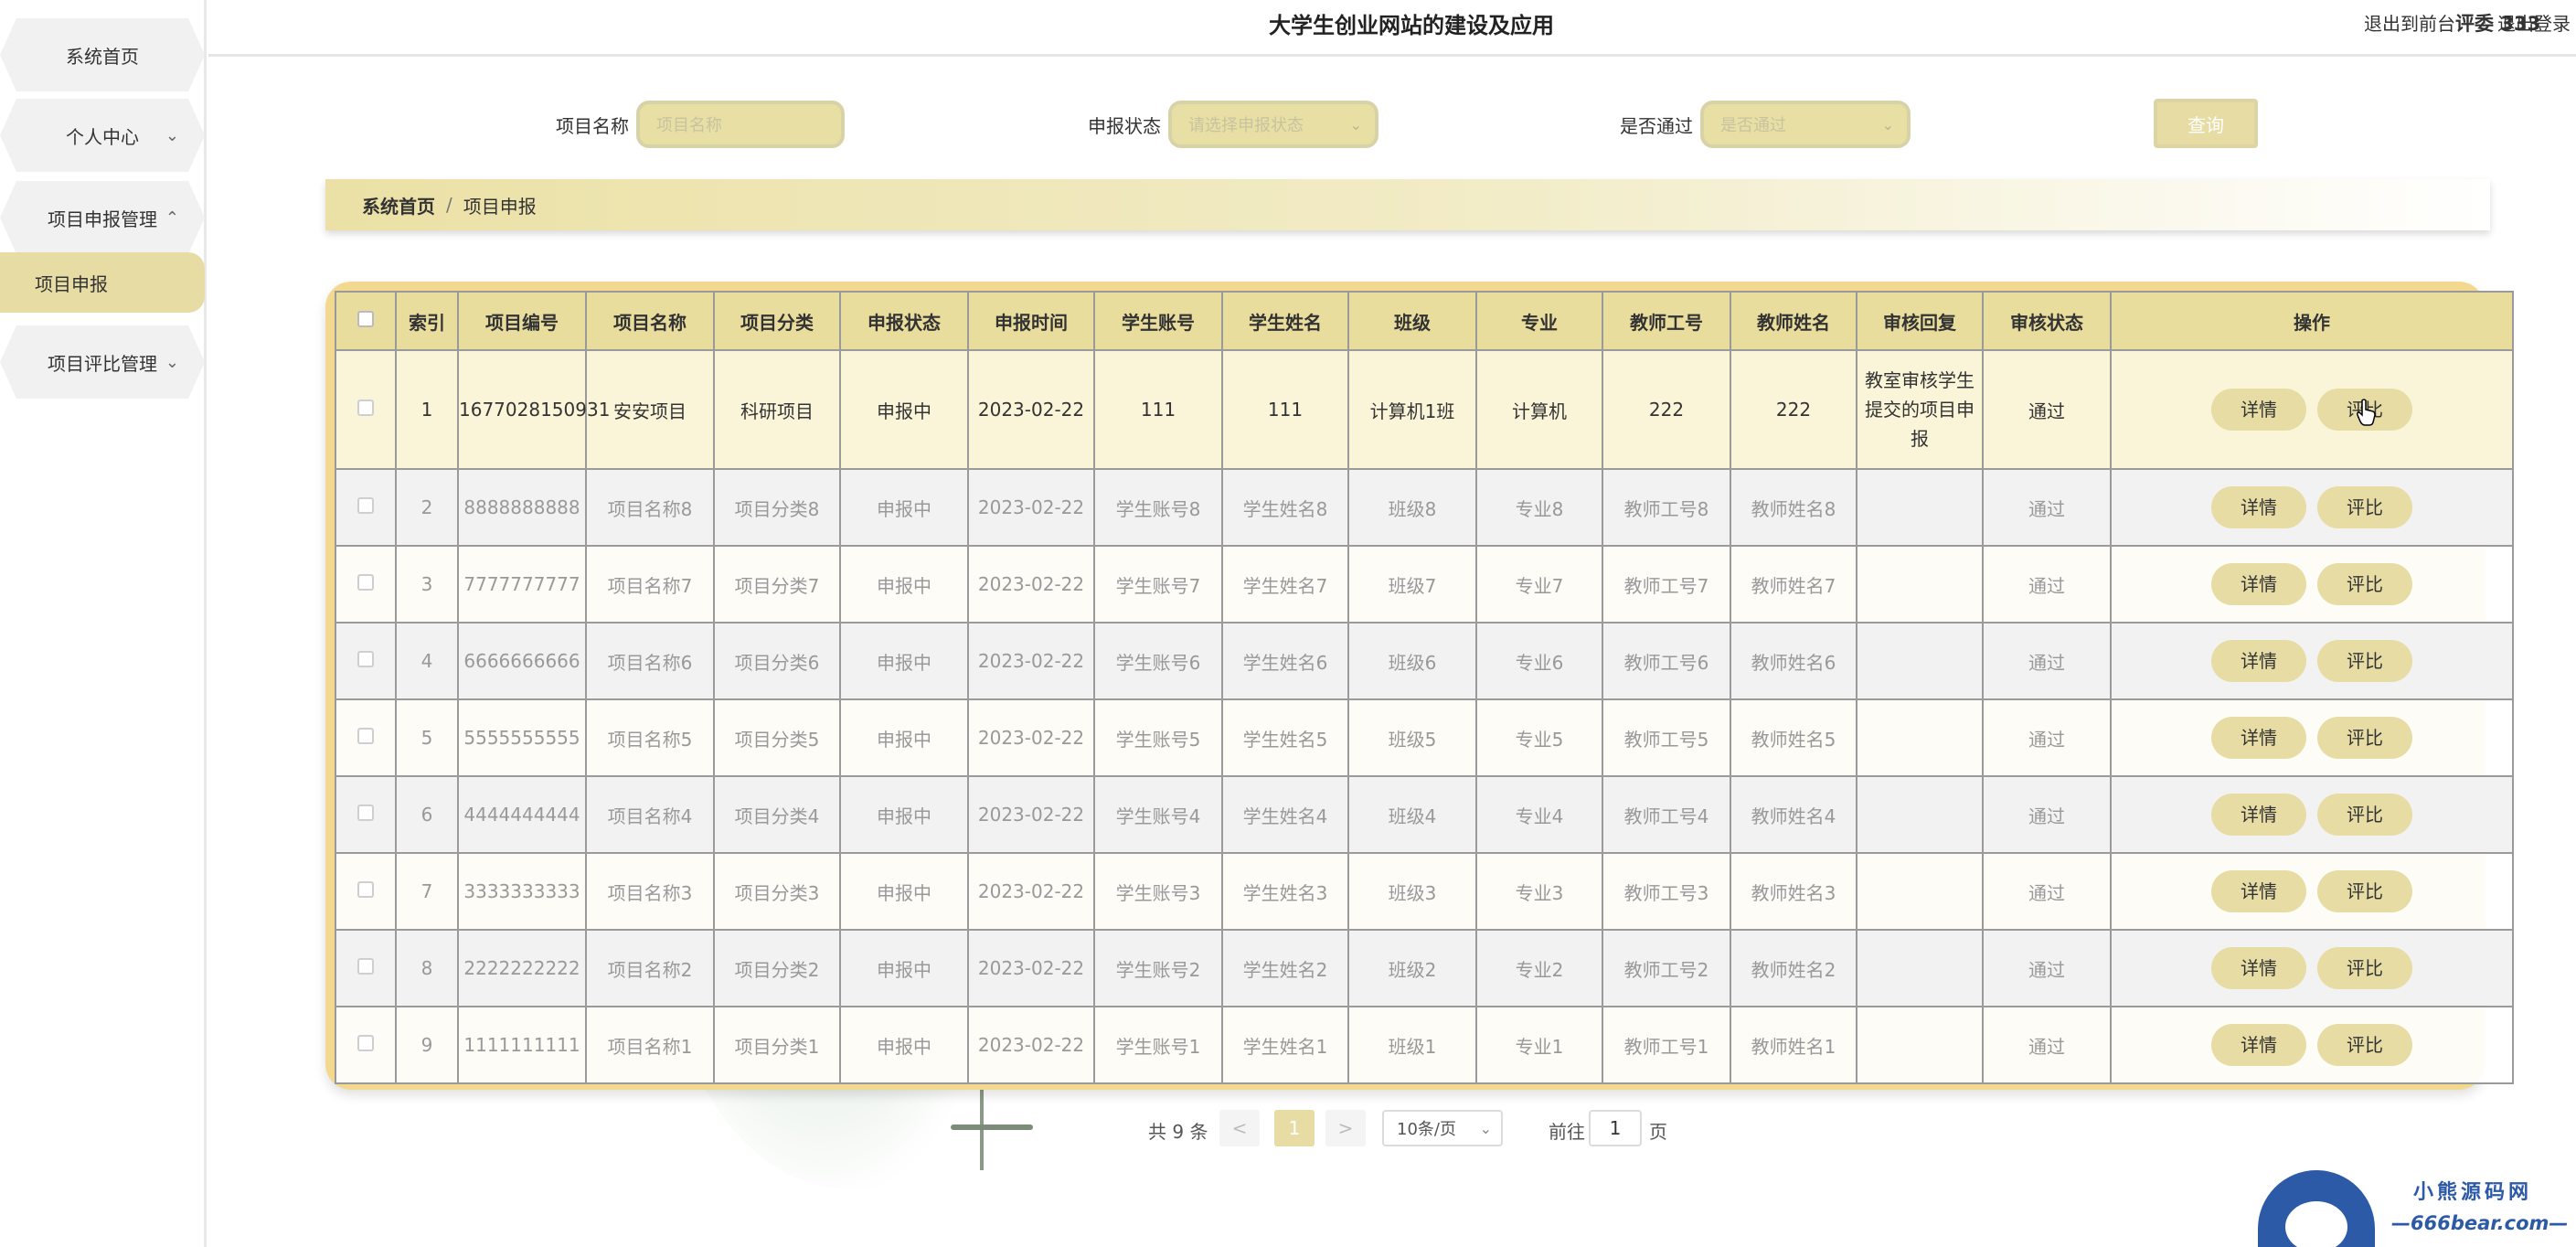 The image size is (2576, 1247). Describe the element at coordinates (1345, 1128) in the screenshot. I see `pagination-next-button: >` at that location.